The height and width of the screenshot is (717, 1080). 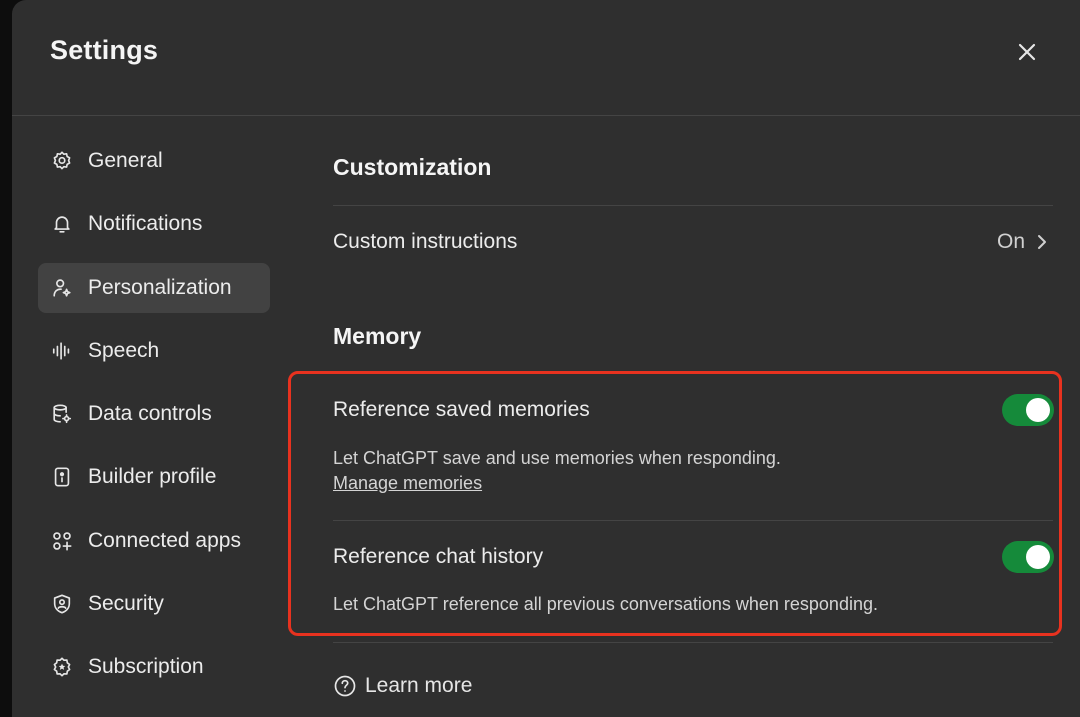 I want to click on chat-history-toggle, so click(x=1028, y=557).